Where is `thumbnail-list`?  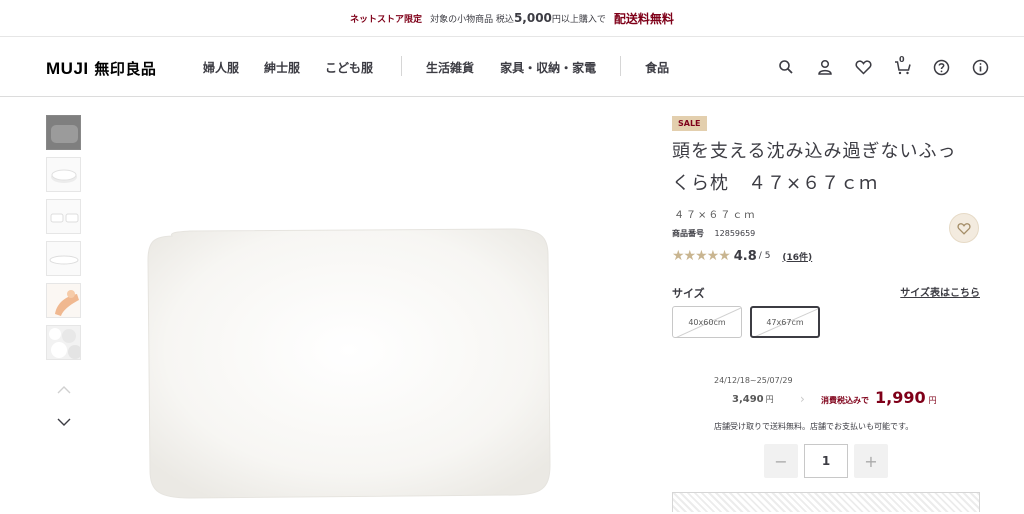
thumbnail-list is located at coordinates (64, 241).